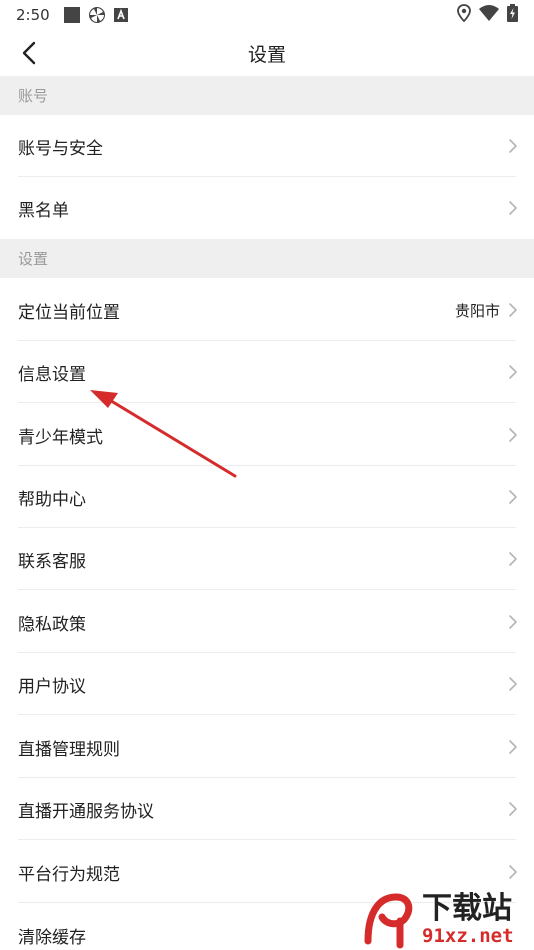 The image size is (534, 950). Describe the element at coordinates (52, 374) in the screenshot. I see `row-label: 信息设置` at that location.